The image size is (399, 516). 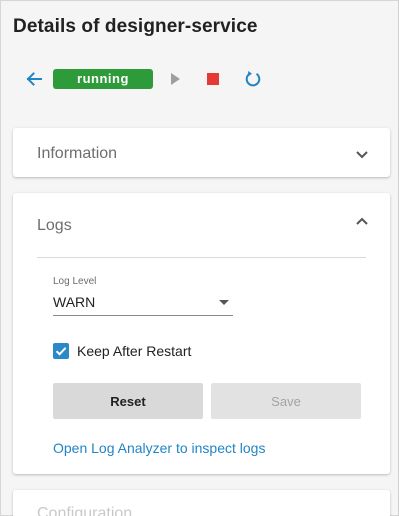 What do you see at coordinates (77, 153) in the screenshot?
I see `information-title: Information` at bounding box center [77, 153].